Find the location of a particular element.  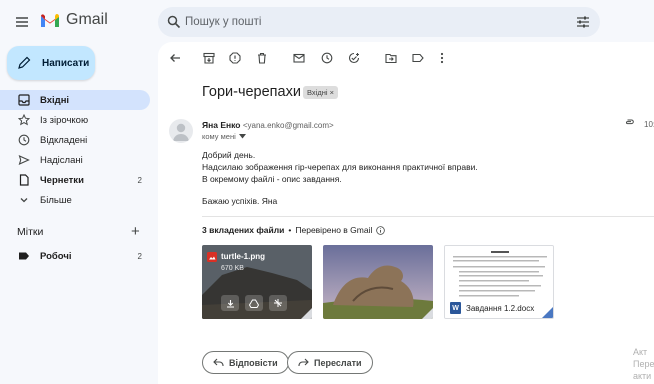

sidebar-item-sent: Надіслані is located at coordinates (75, 160).